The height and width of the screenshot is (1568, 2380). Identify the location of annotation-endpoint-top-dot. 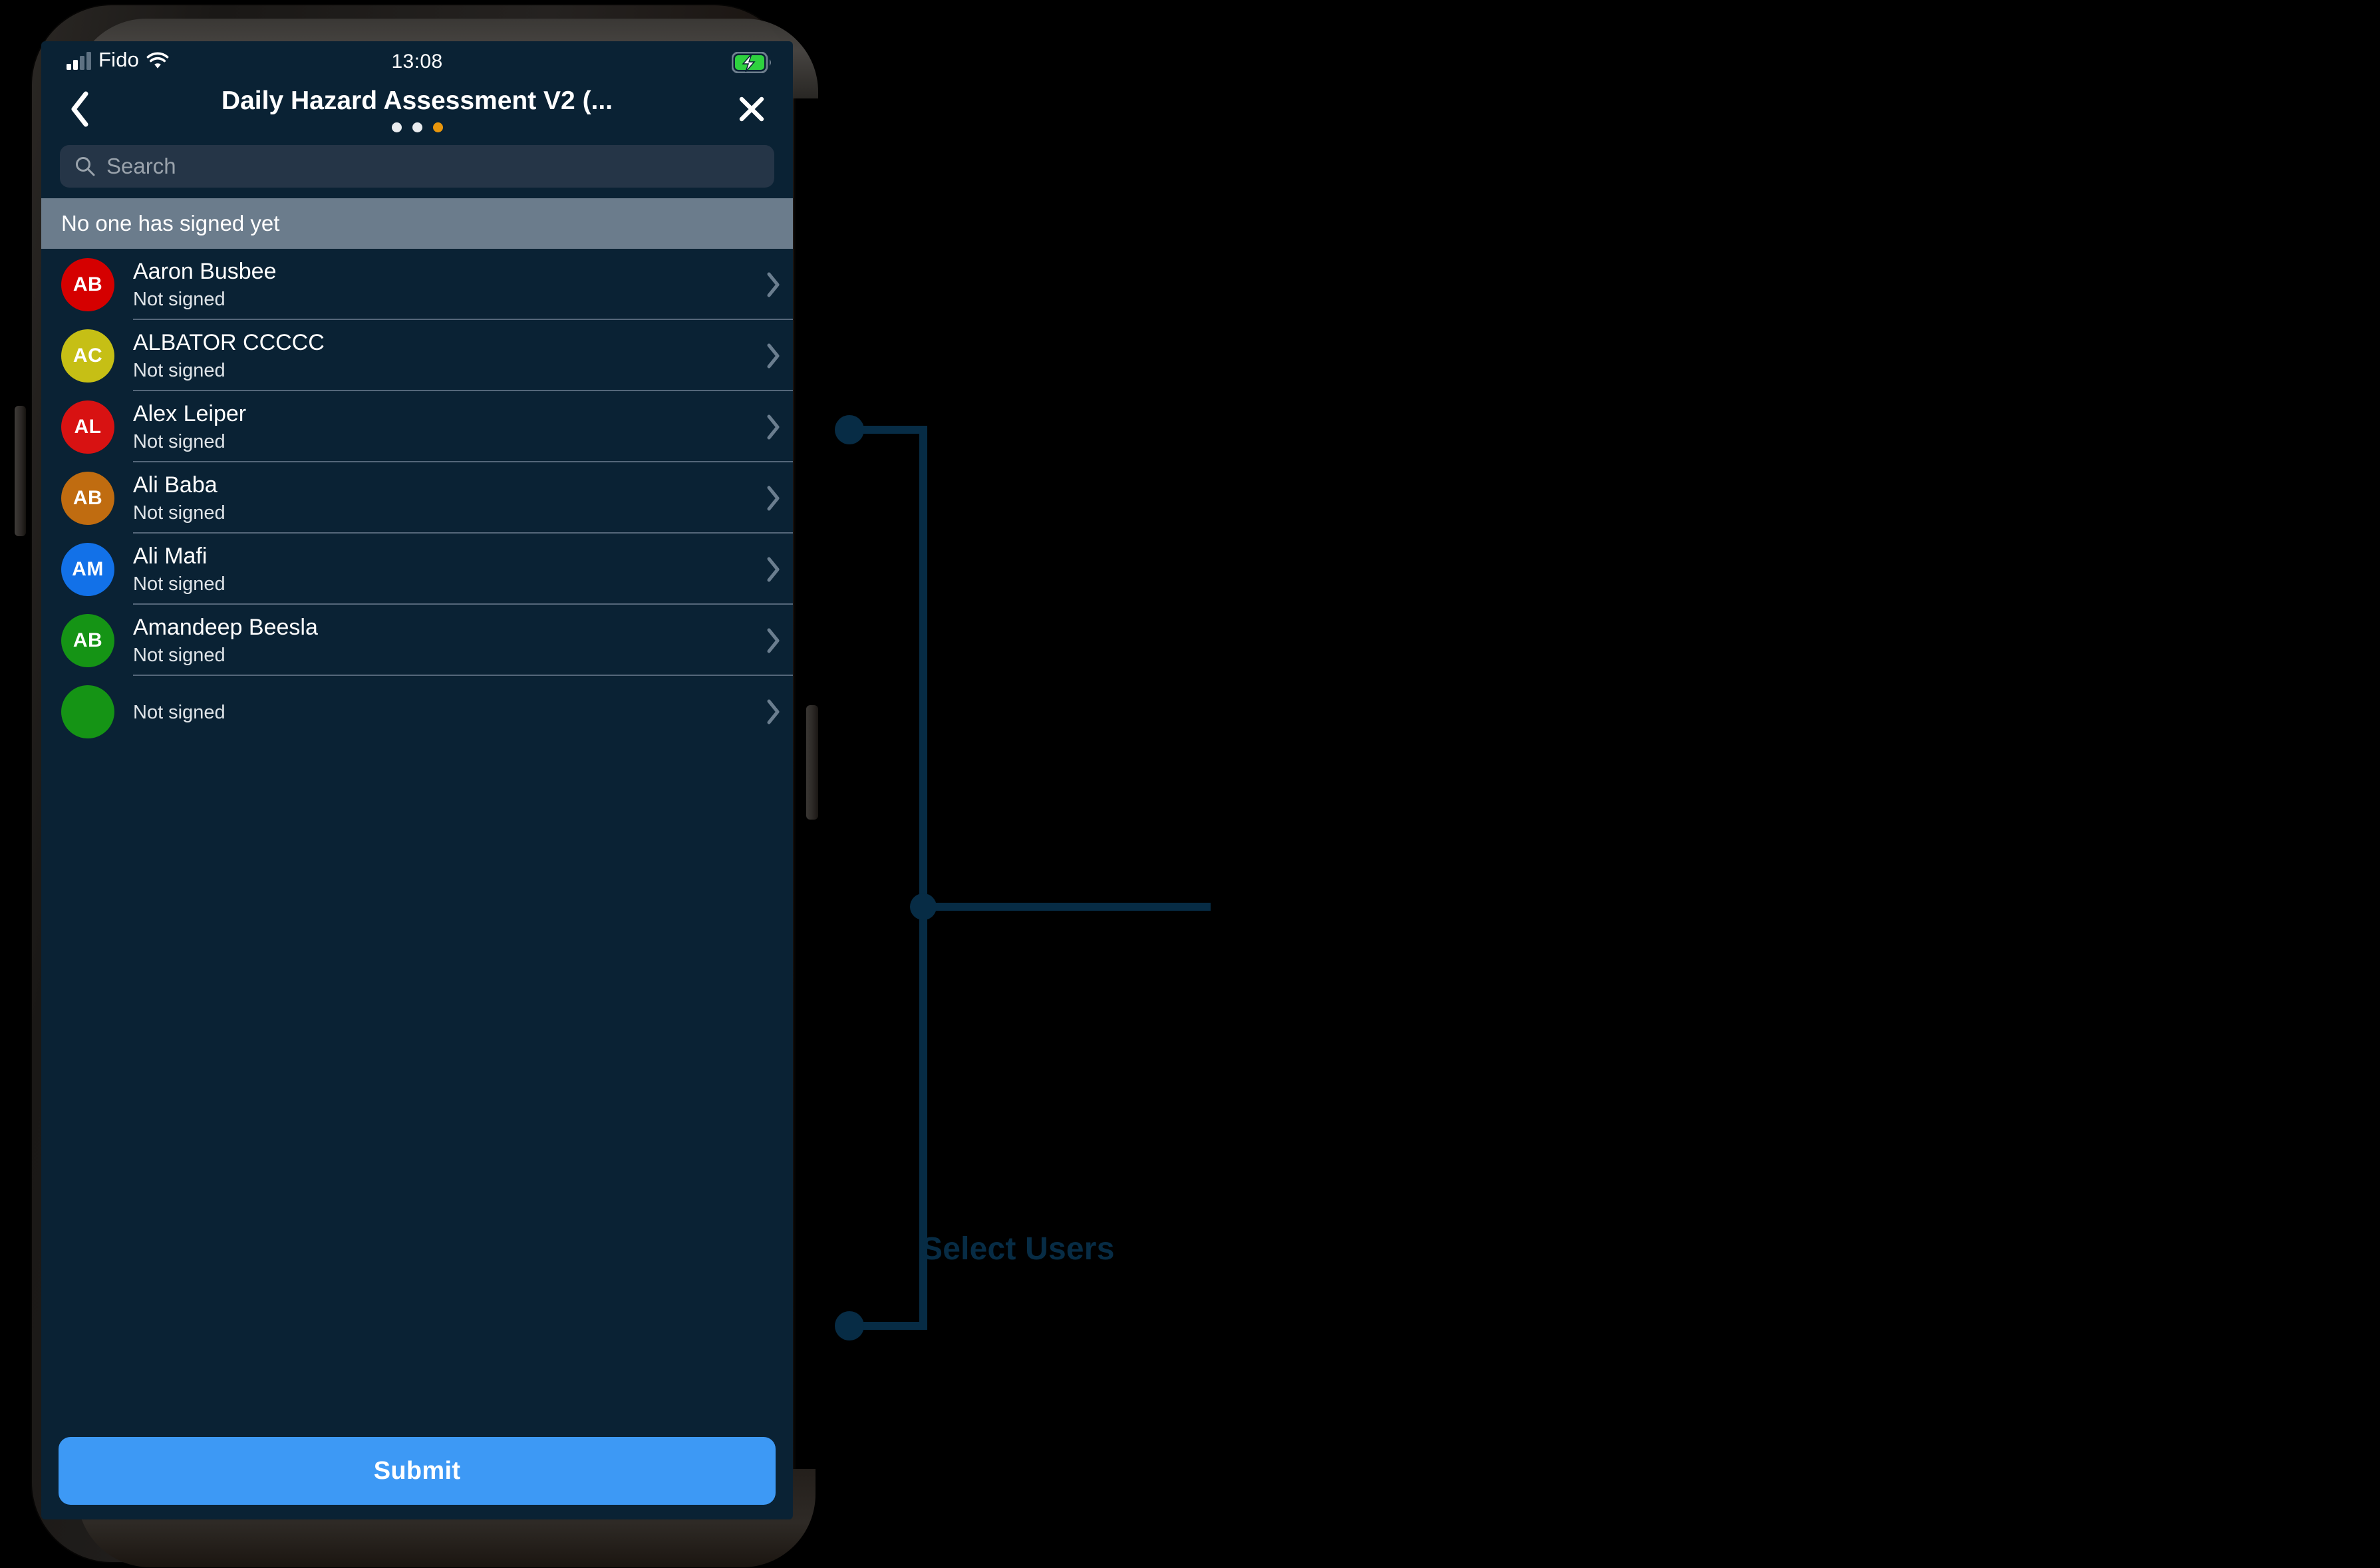
(849, 429).